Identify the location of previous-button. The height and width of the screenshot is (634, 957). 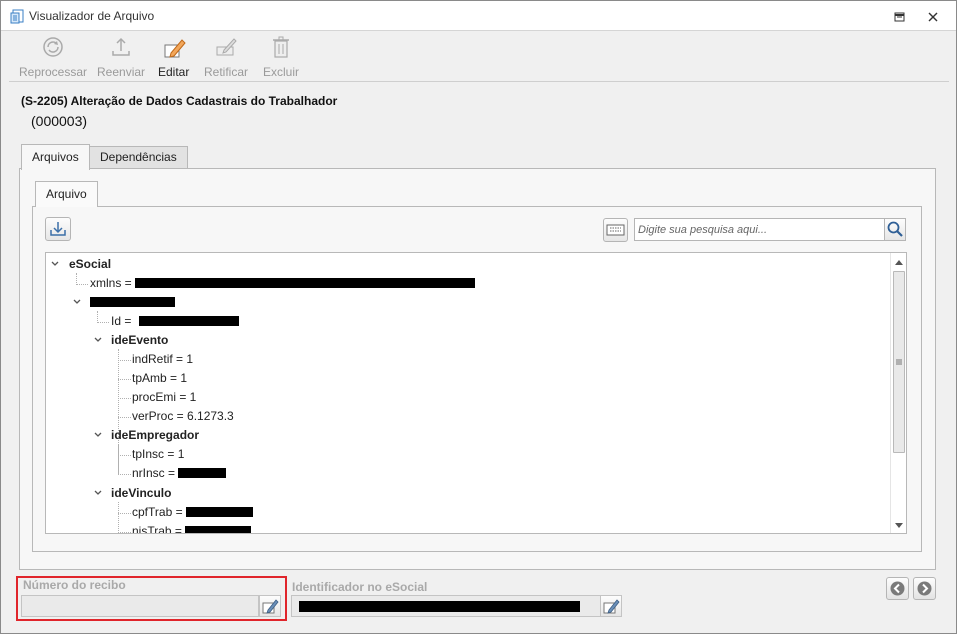
(897, 588).